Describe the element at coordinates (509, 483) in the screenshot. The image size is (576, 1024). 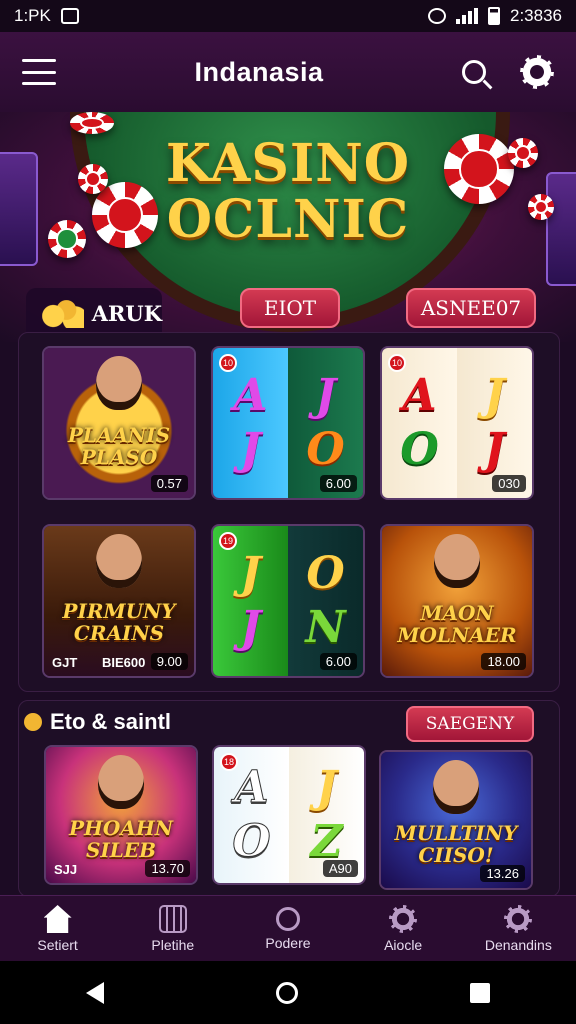
I see `game-price: 030` at that location.